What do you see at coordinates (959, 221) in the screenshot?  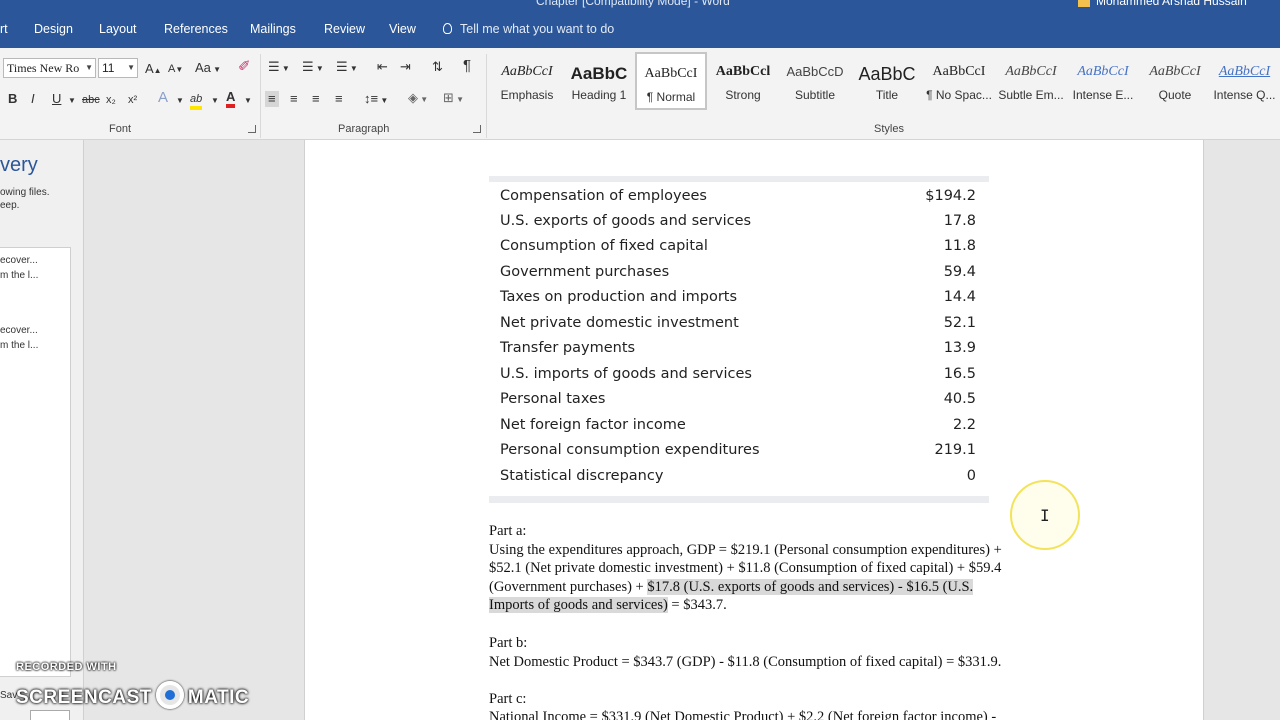 I see `row-value: 17.8` at bounding box center [959, 221].